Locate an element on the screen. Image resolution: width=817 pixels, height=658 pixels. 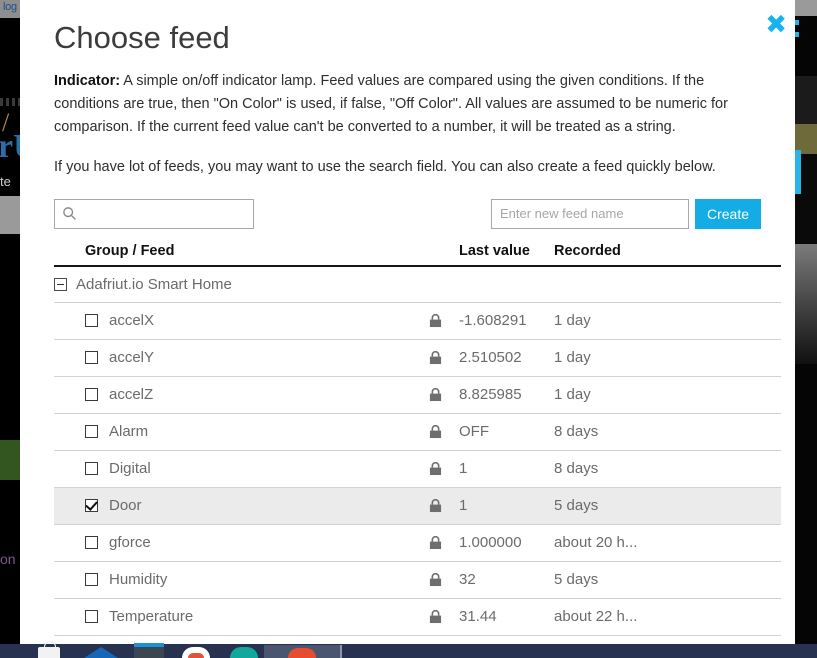
feed-name-label: Temperature is located at coordinates (151, 617).